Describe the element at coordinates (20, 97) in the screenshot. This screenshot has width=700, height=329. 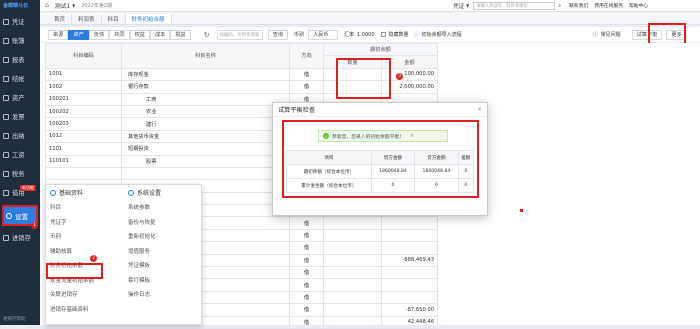
I see `sidebar-item-4: 资产` at that location.